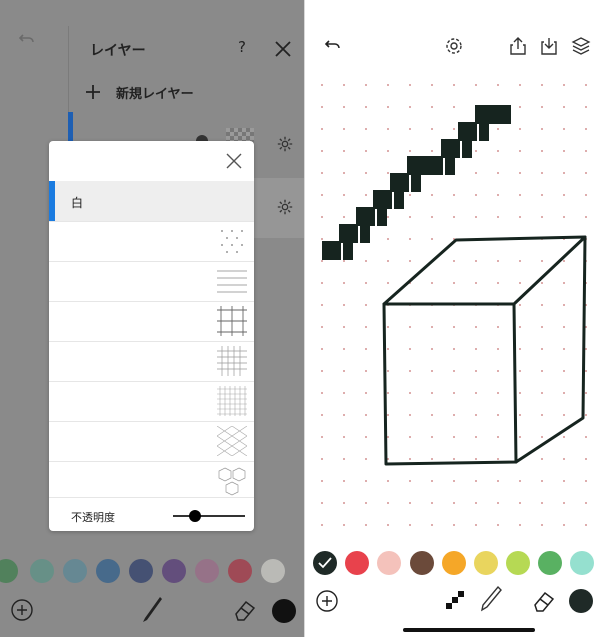 This screenshot has width=600, height=637. Describe the element at coordinates (151, 321) in the screenshot. I see `background-option-grid` at that location.